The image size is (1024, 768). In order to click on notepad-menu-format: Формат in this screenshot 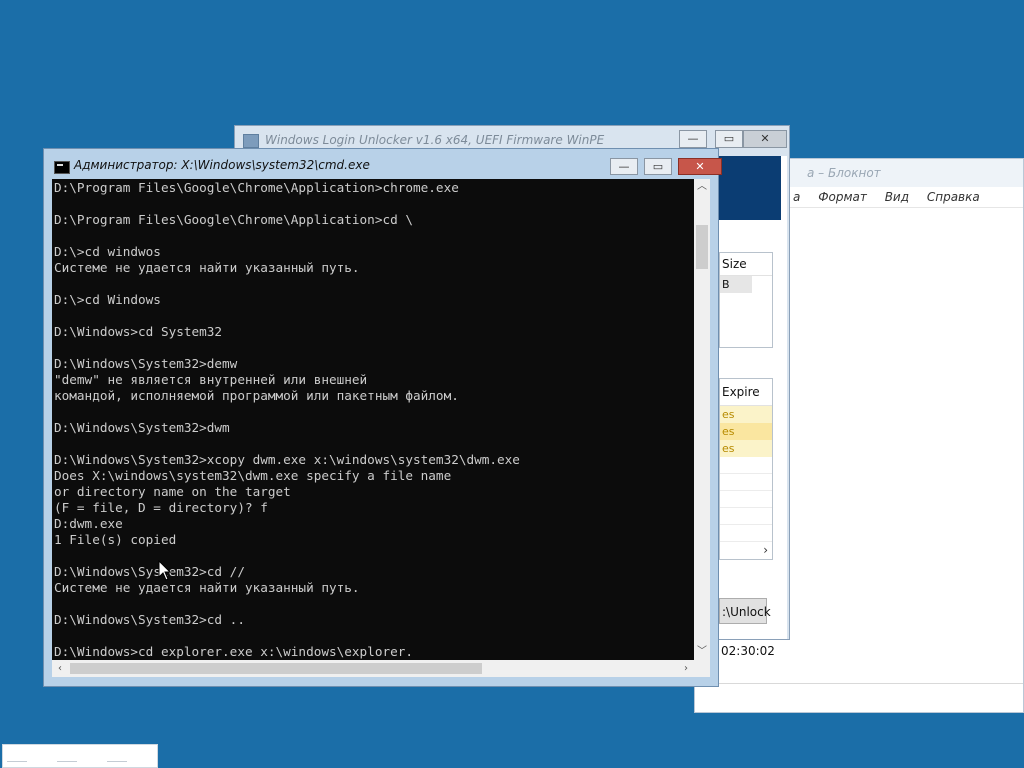, I will do `click(842, 197)`.